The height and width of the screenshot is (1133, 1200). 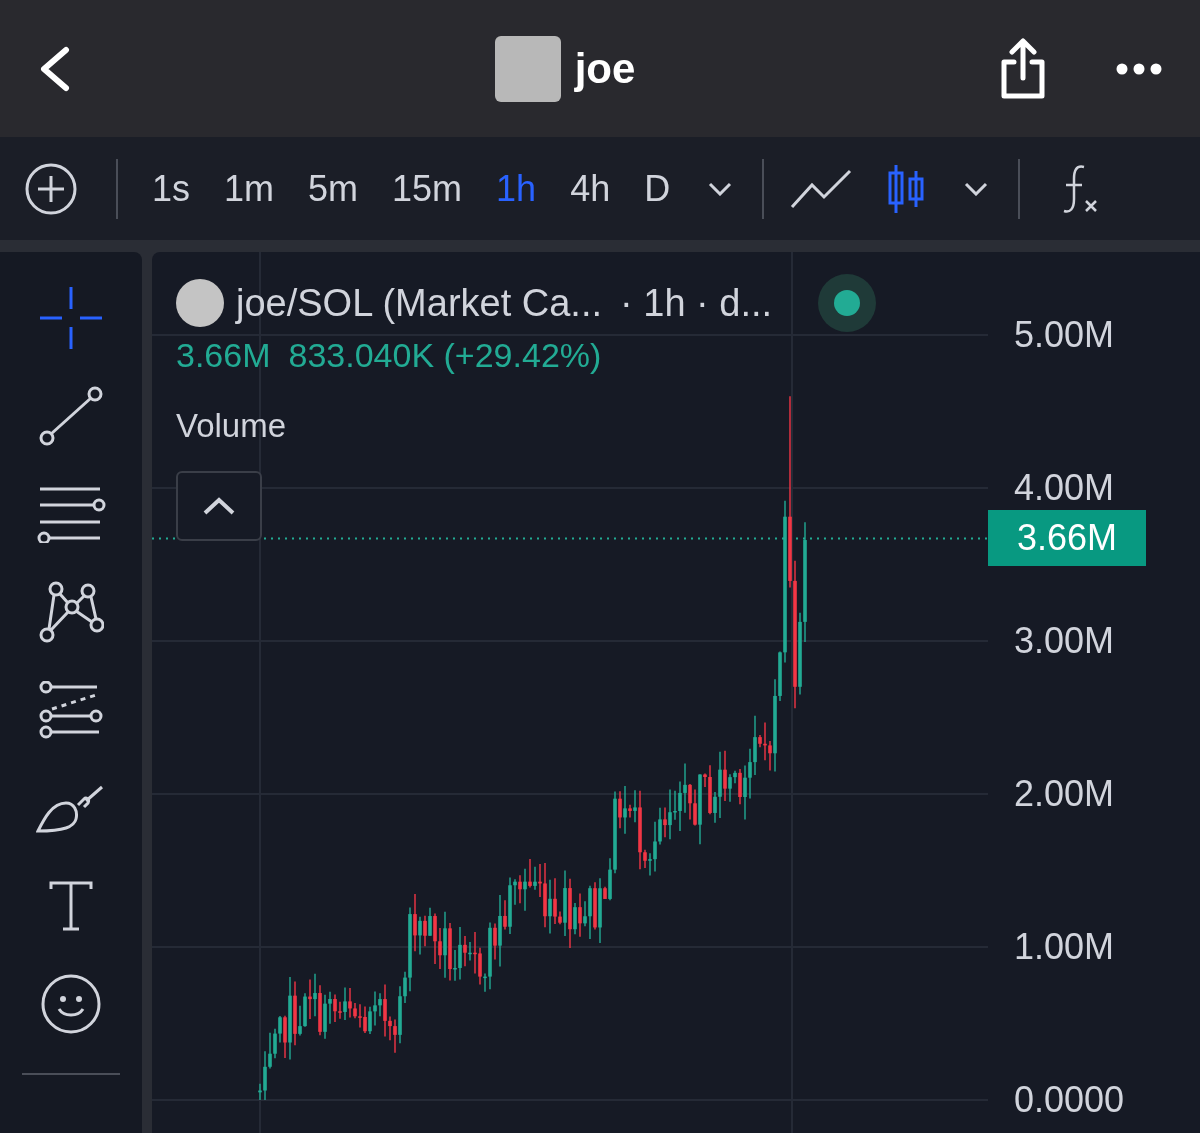 I want to click on price-axis-label: 3.00M, so click(x=1064, y=641).